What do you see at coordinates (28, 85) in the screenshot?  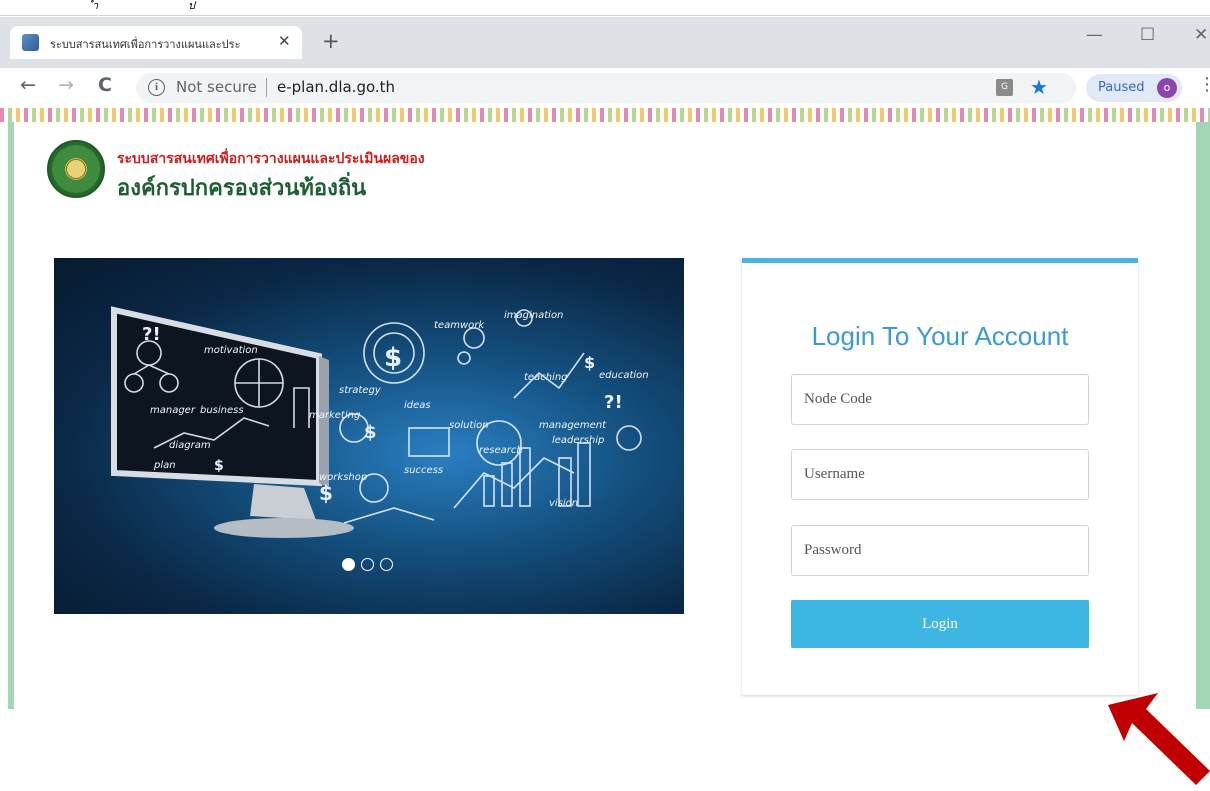 I see `back-button: ←` at bounding box center [28, 85].